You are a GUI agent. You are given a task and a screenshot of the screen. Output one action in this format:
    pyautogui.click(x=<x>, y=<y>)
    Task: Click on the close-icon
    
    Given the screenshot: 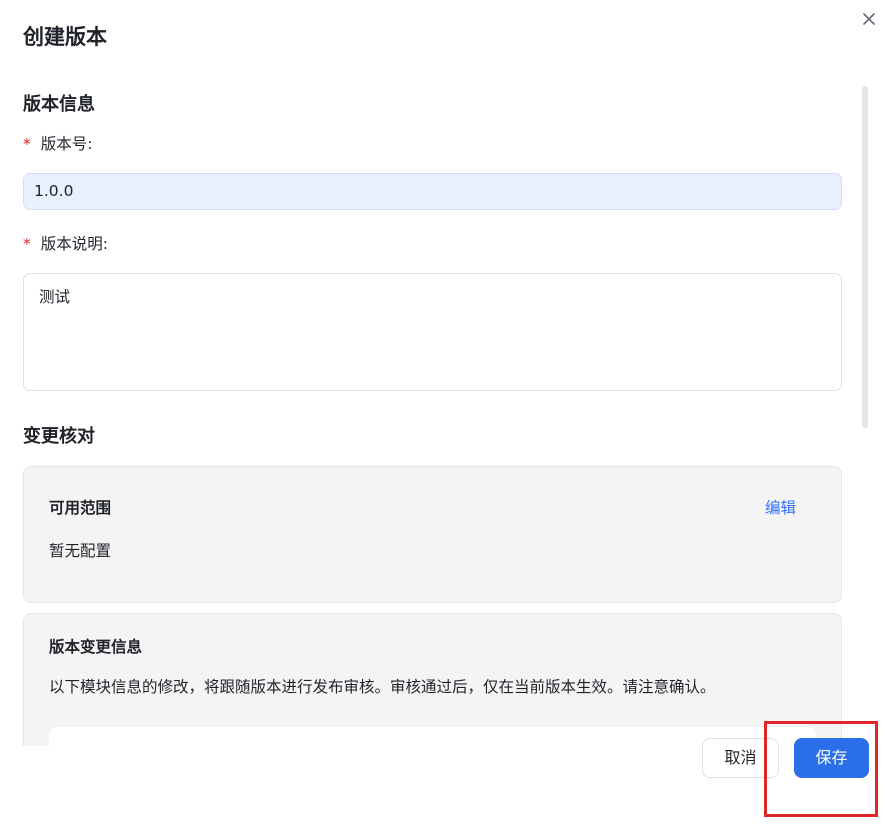 What is the action you would take?
    pyautogui.click(x=869, y=19)
    